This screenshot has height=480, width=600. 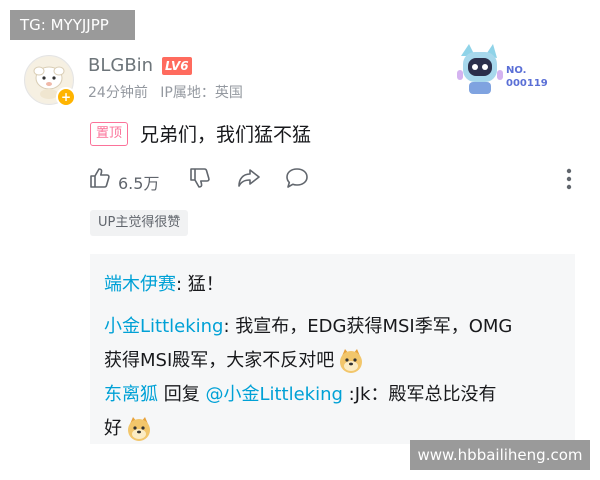 I want to click on more-options-icon, so click(x=569, y=179).